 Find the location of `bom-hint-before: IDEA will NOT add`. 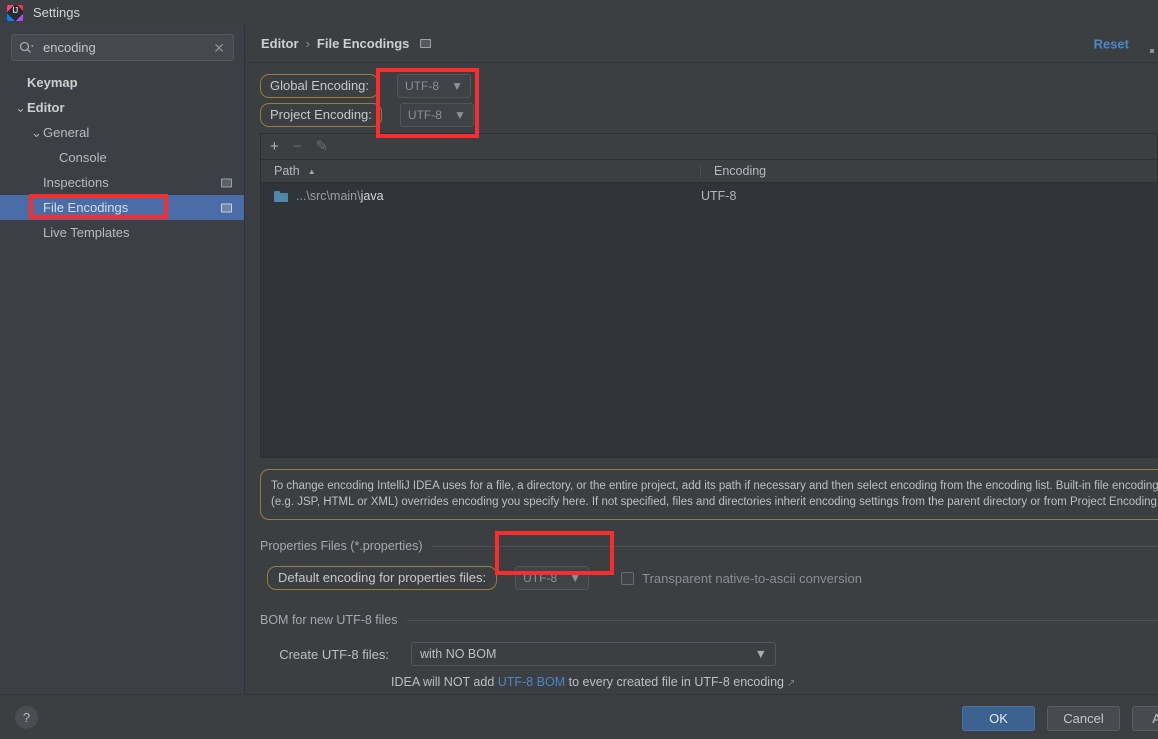

bom-hint-before: IDEA will NOT add is located at coordinates (444, 682).